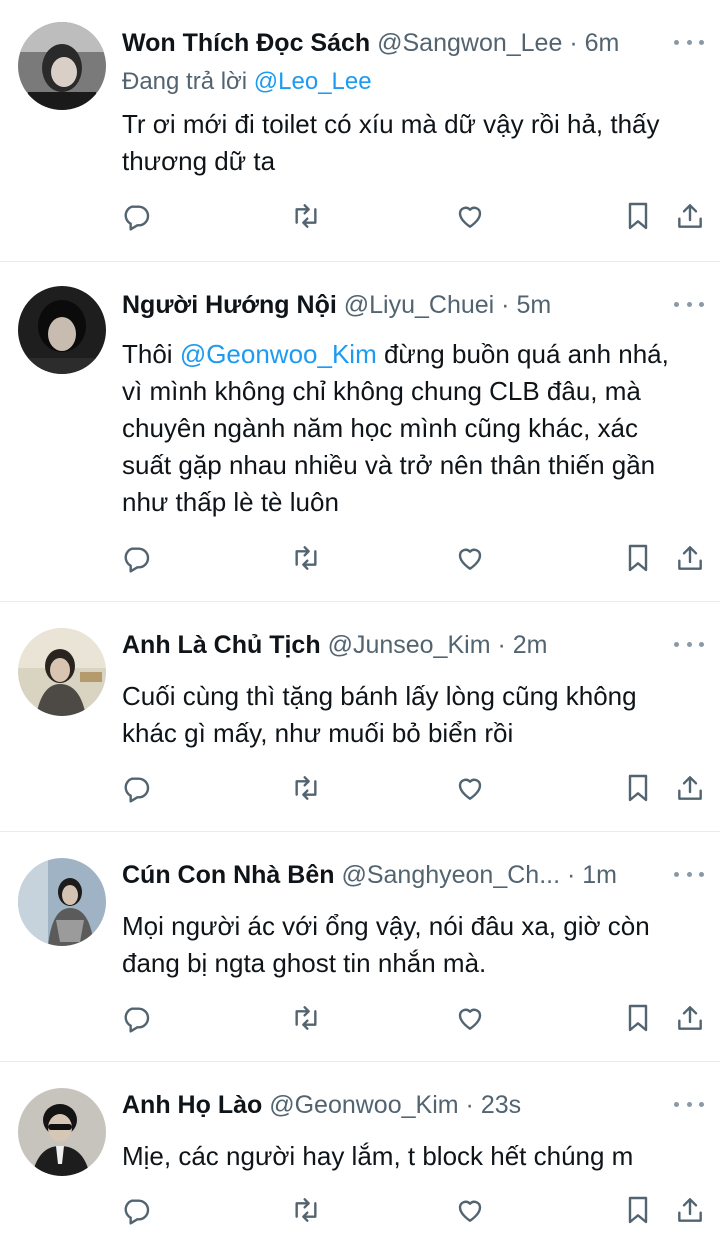  What do you see at coordinates (229, 305) in the screenshot?
I see `display-name: Người Hướng Nội` at bounding box center [229, 305].